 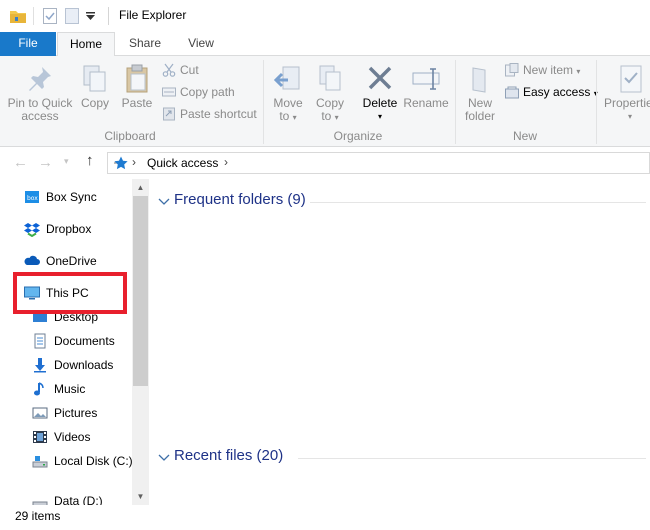 I want to click on nav-item-label: Local Disk (C:), so click(x=93, y=461).